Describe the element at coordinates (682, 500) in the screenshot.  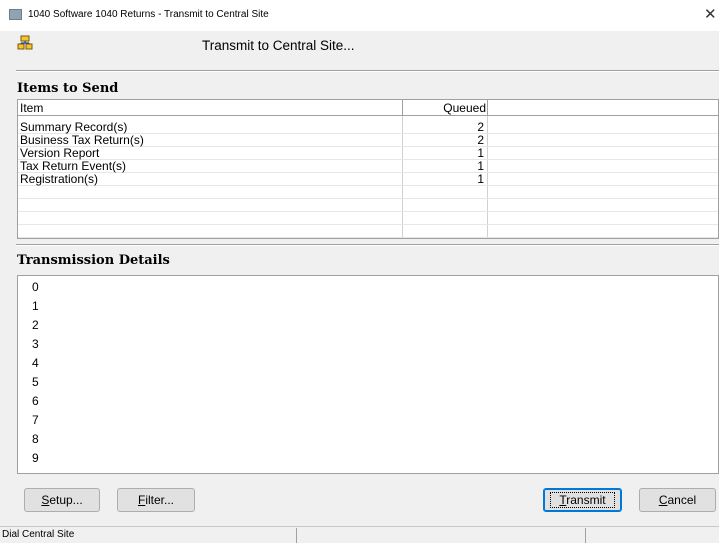
I see `cancel-label: ancel` at that location.